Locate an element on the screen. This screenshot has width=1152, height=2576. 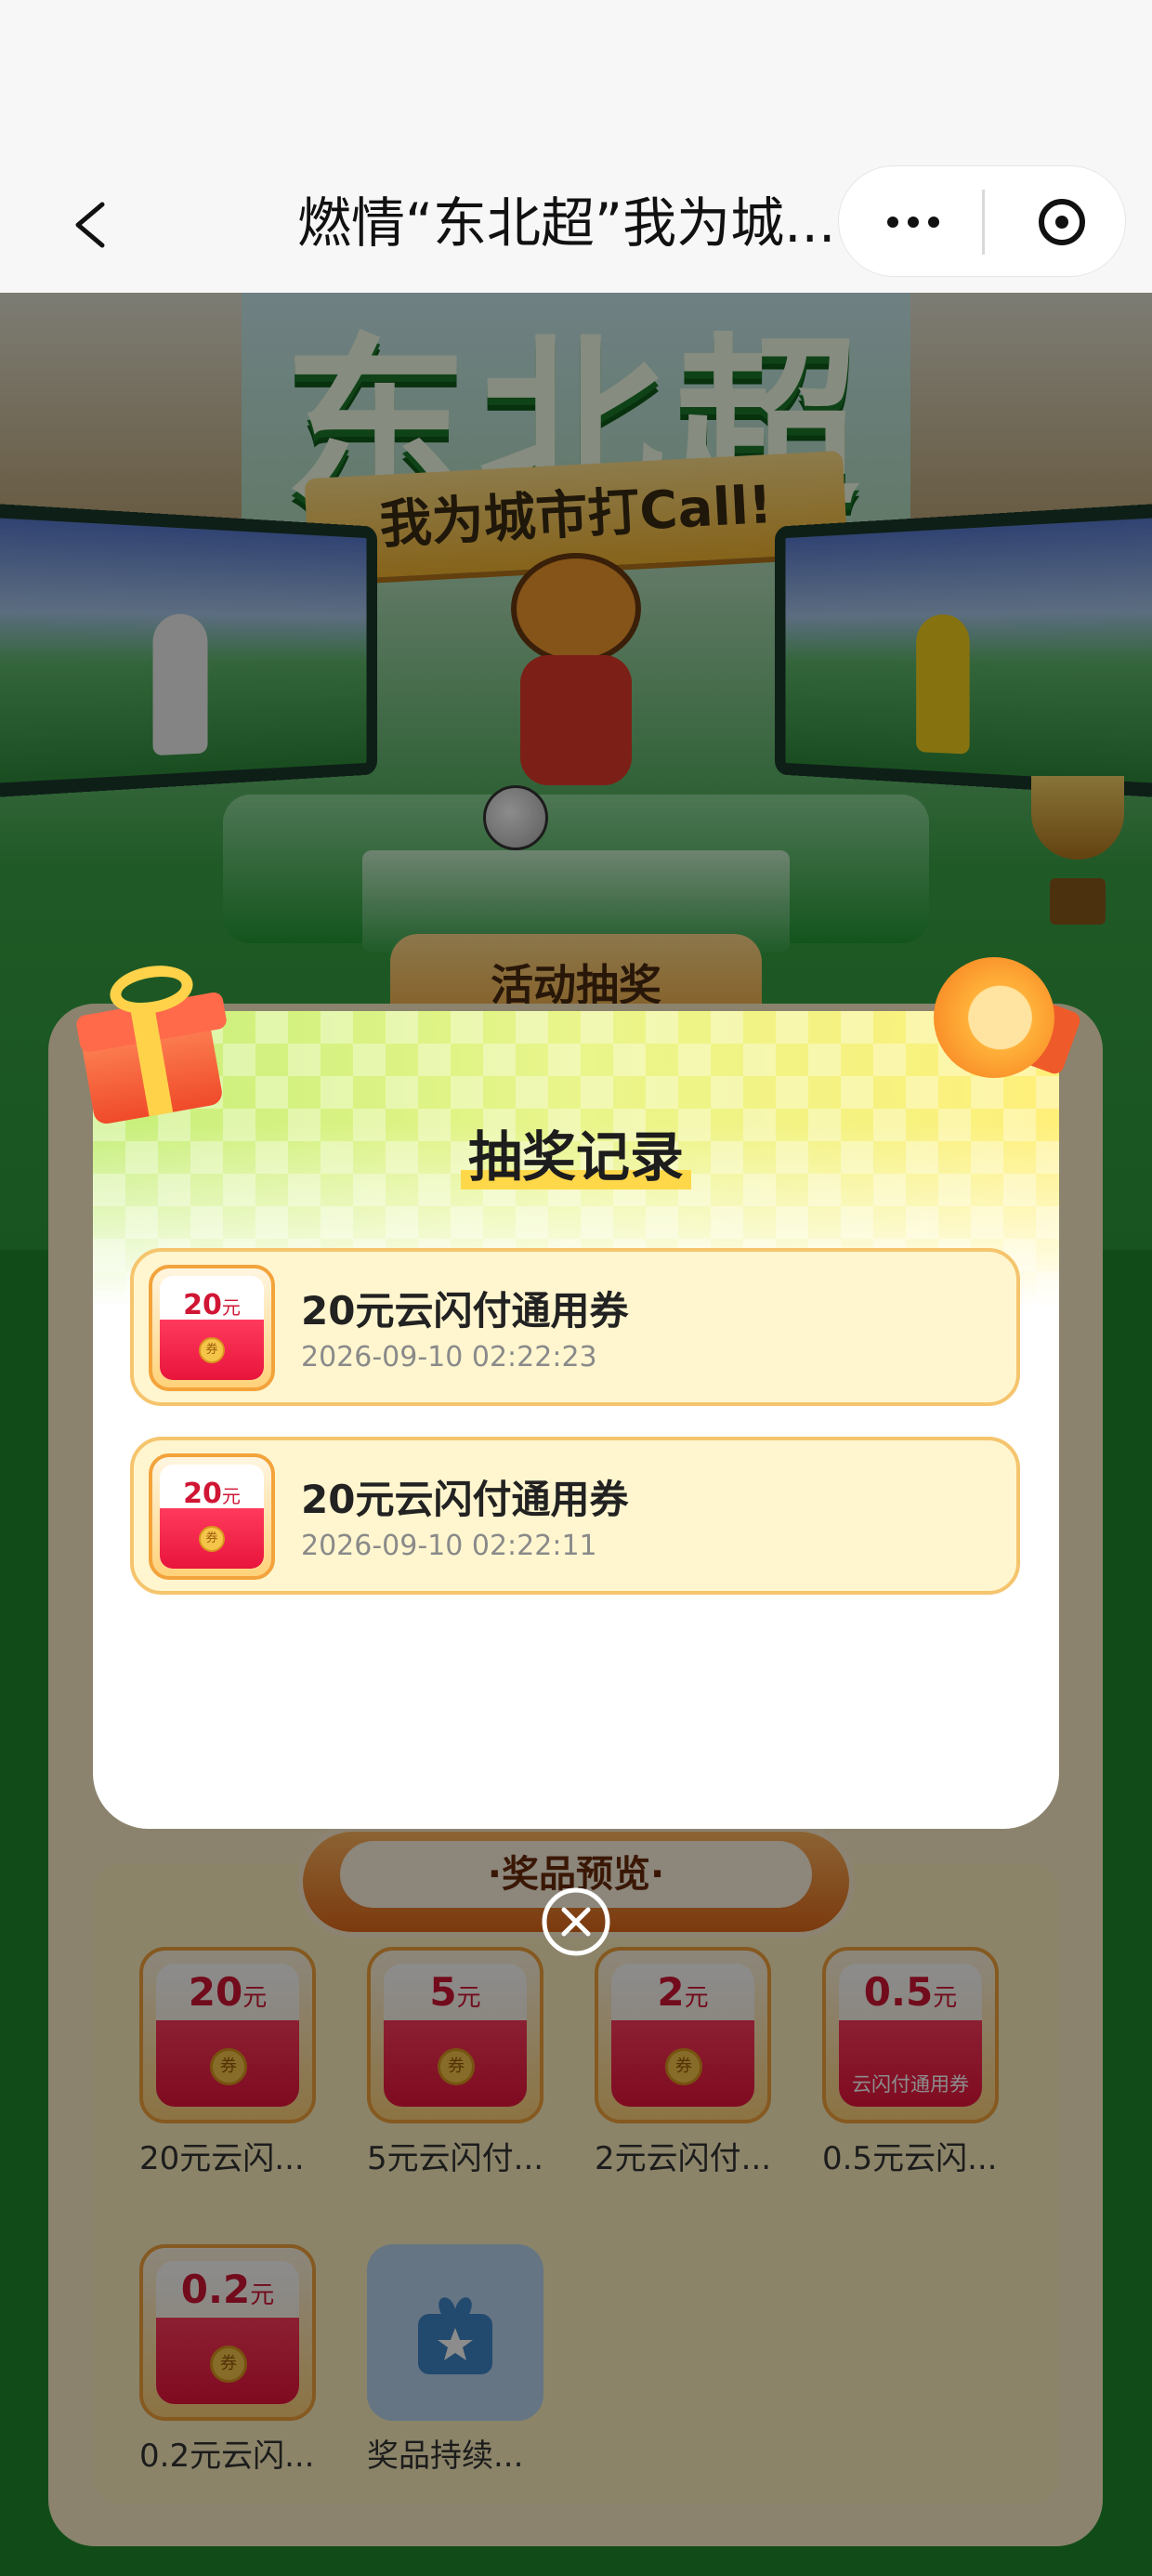
capsule-divider is located at coordinates (983, 222).